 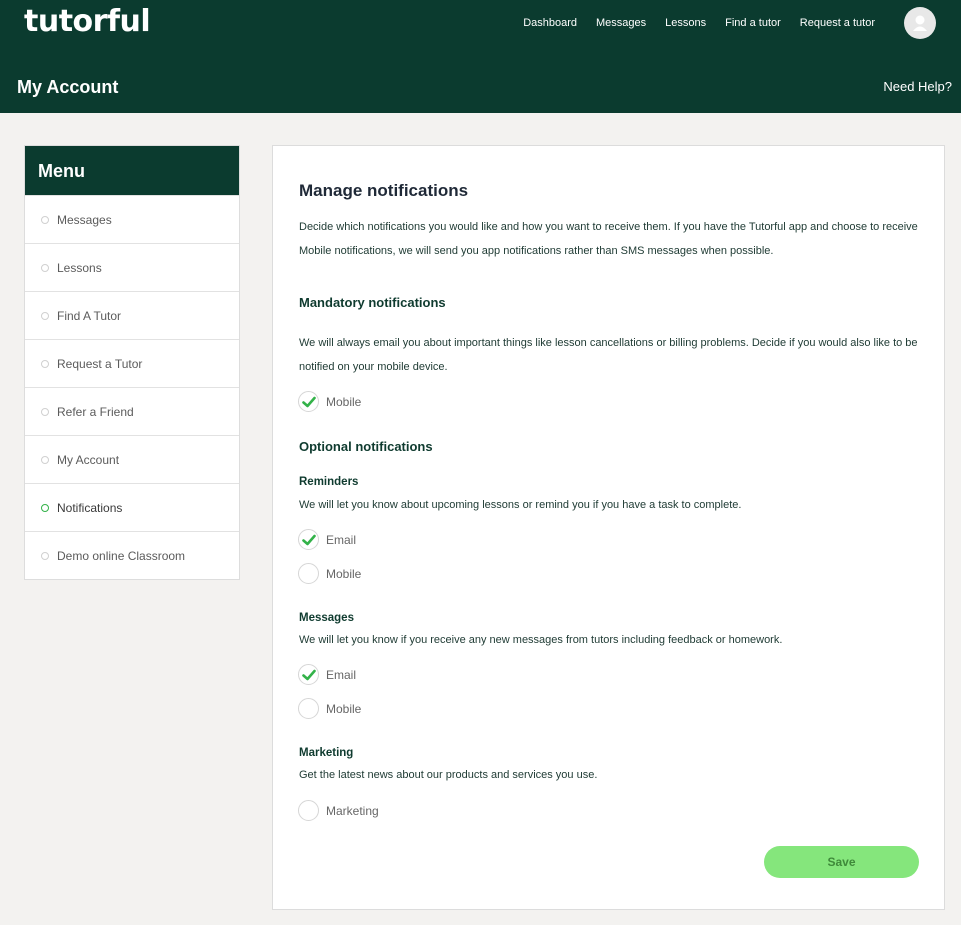 I want to click on sidebar-item-label: Request a Tutor, so click(x=100, y=363).